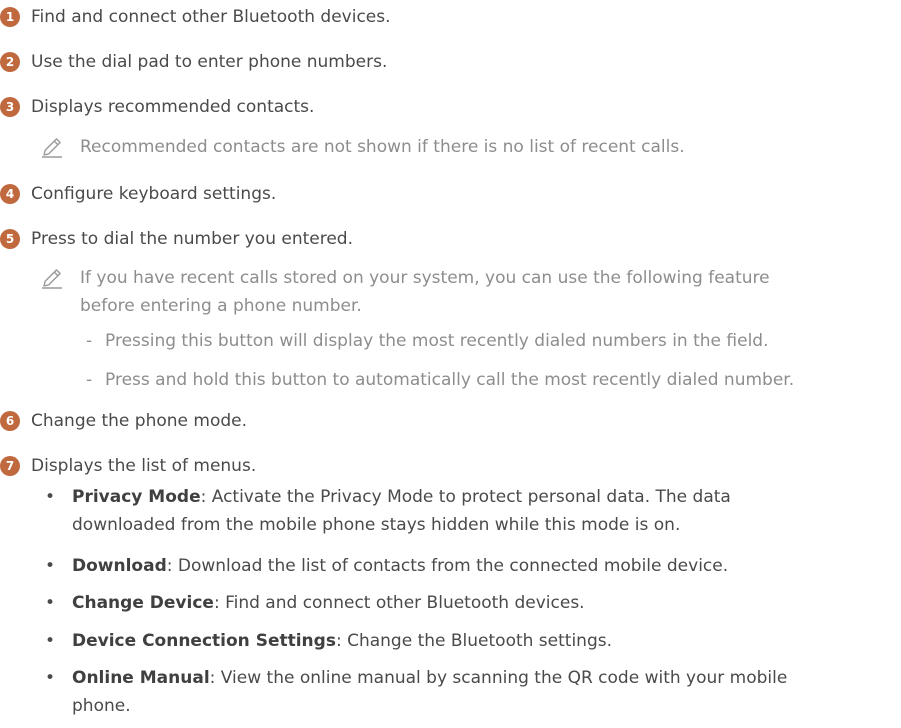 The image size is (901, 728). I want to click on menu-label: Privacy Mode, so click(136, 497).